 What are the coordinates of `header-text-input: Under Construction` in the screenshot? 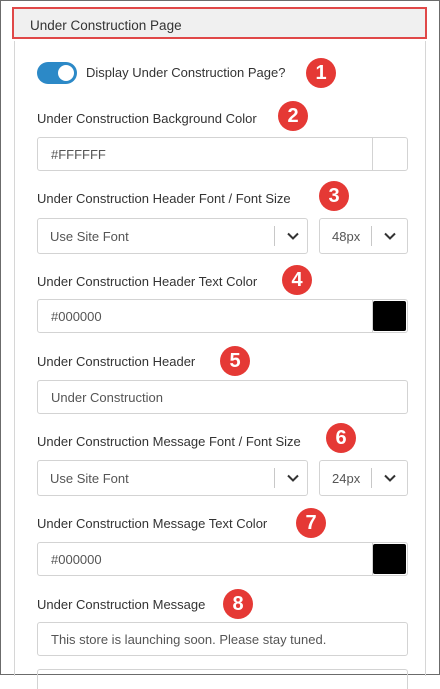 It's located at (222, 397).